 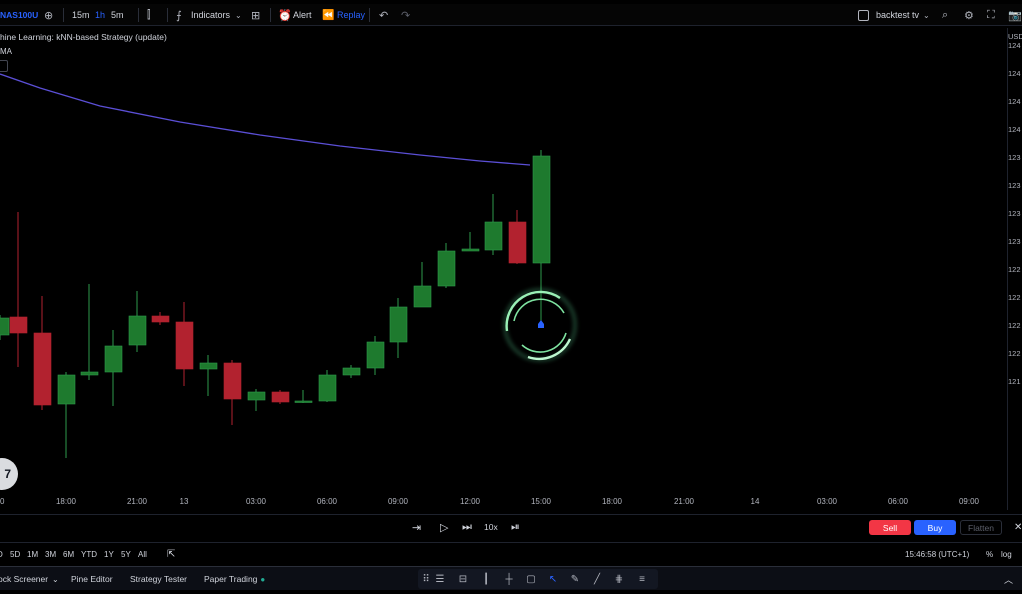 I want to click on tab-pine-editor: Pine Editor, so click(x=92, y=579).